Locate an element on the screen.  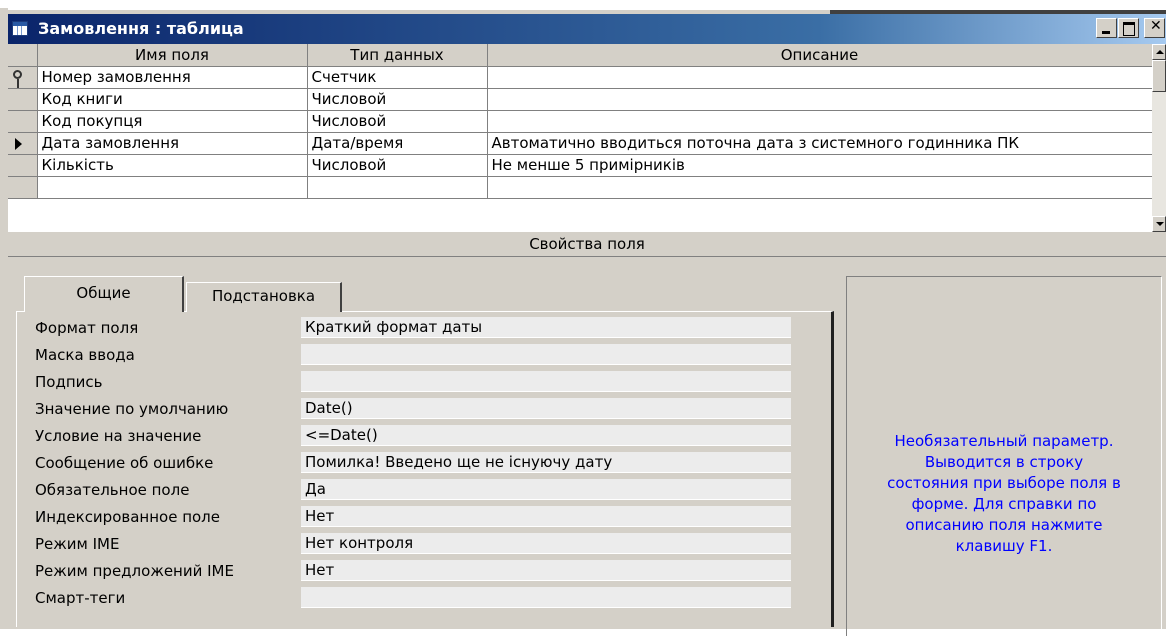
window-left-edge is located at coordinates (4, 317).